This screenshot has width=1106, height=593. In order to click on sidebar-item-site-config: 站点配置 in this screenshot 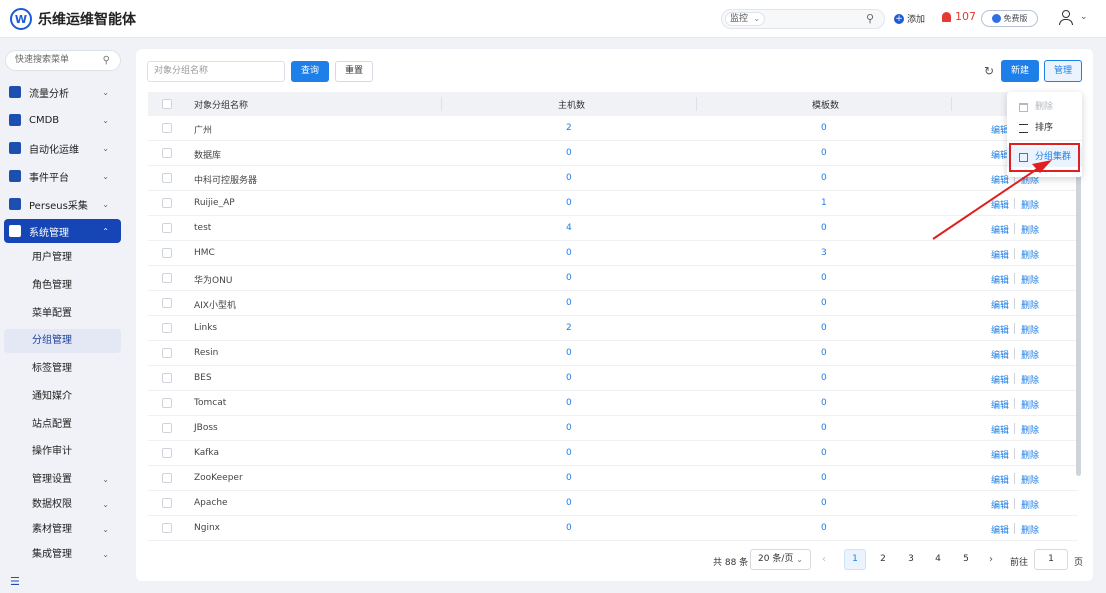, I will do `click(62, 425)`.